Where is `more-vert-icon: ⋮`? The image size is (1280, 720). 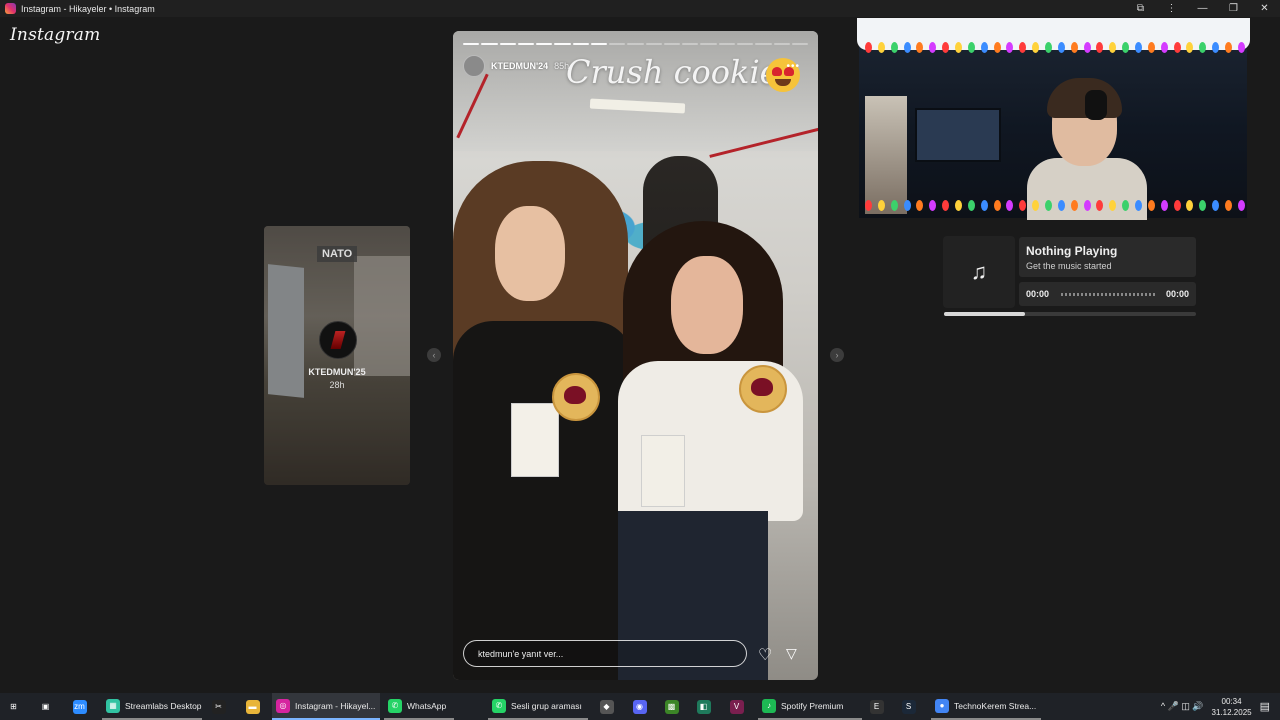 more-vert-icon: ⋮ is located at coordinates (1171, 8).